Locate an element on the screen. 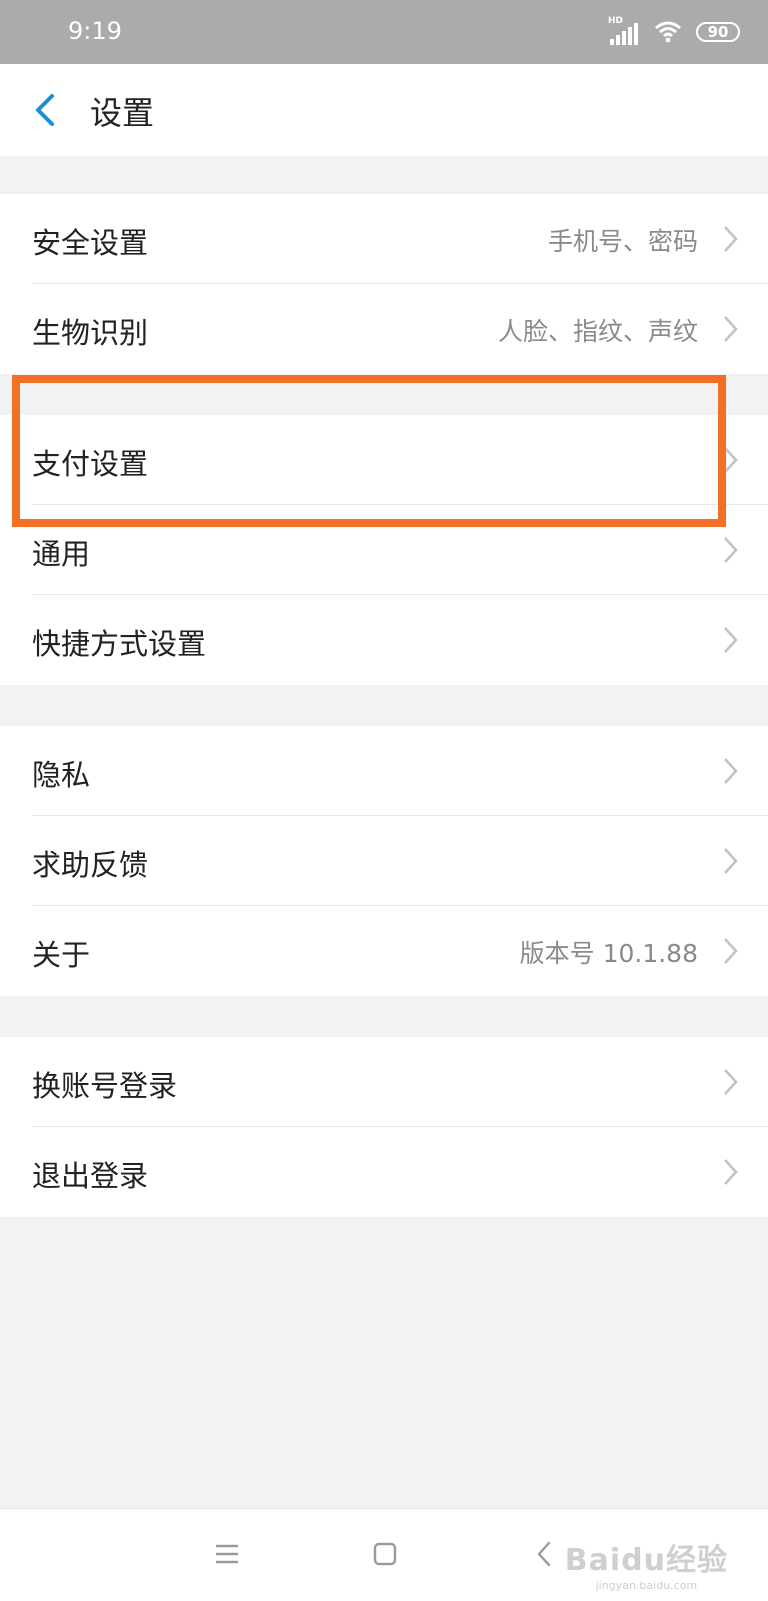 Image resolution: width=768 pixels, height=1601 pixels. status-time: 9:19 is located at coordinates (95, 31).